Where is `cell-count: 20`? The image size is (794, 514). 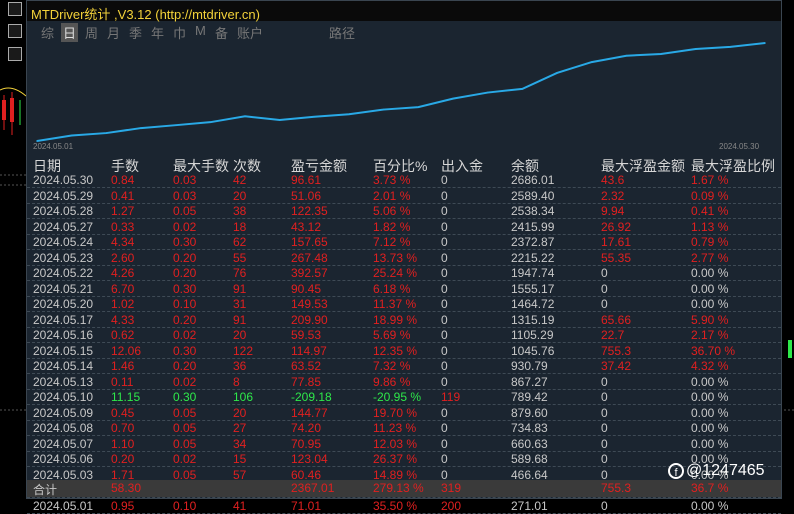
cell-count: 20 is located at coordinates (240, 412).